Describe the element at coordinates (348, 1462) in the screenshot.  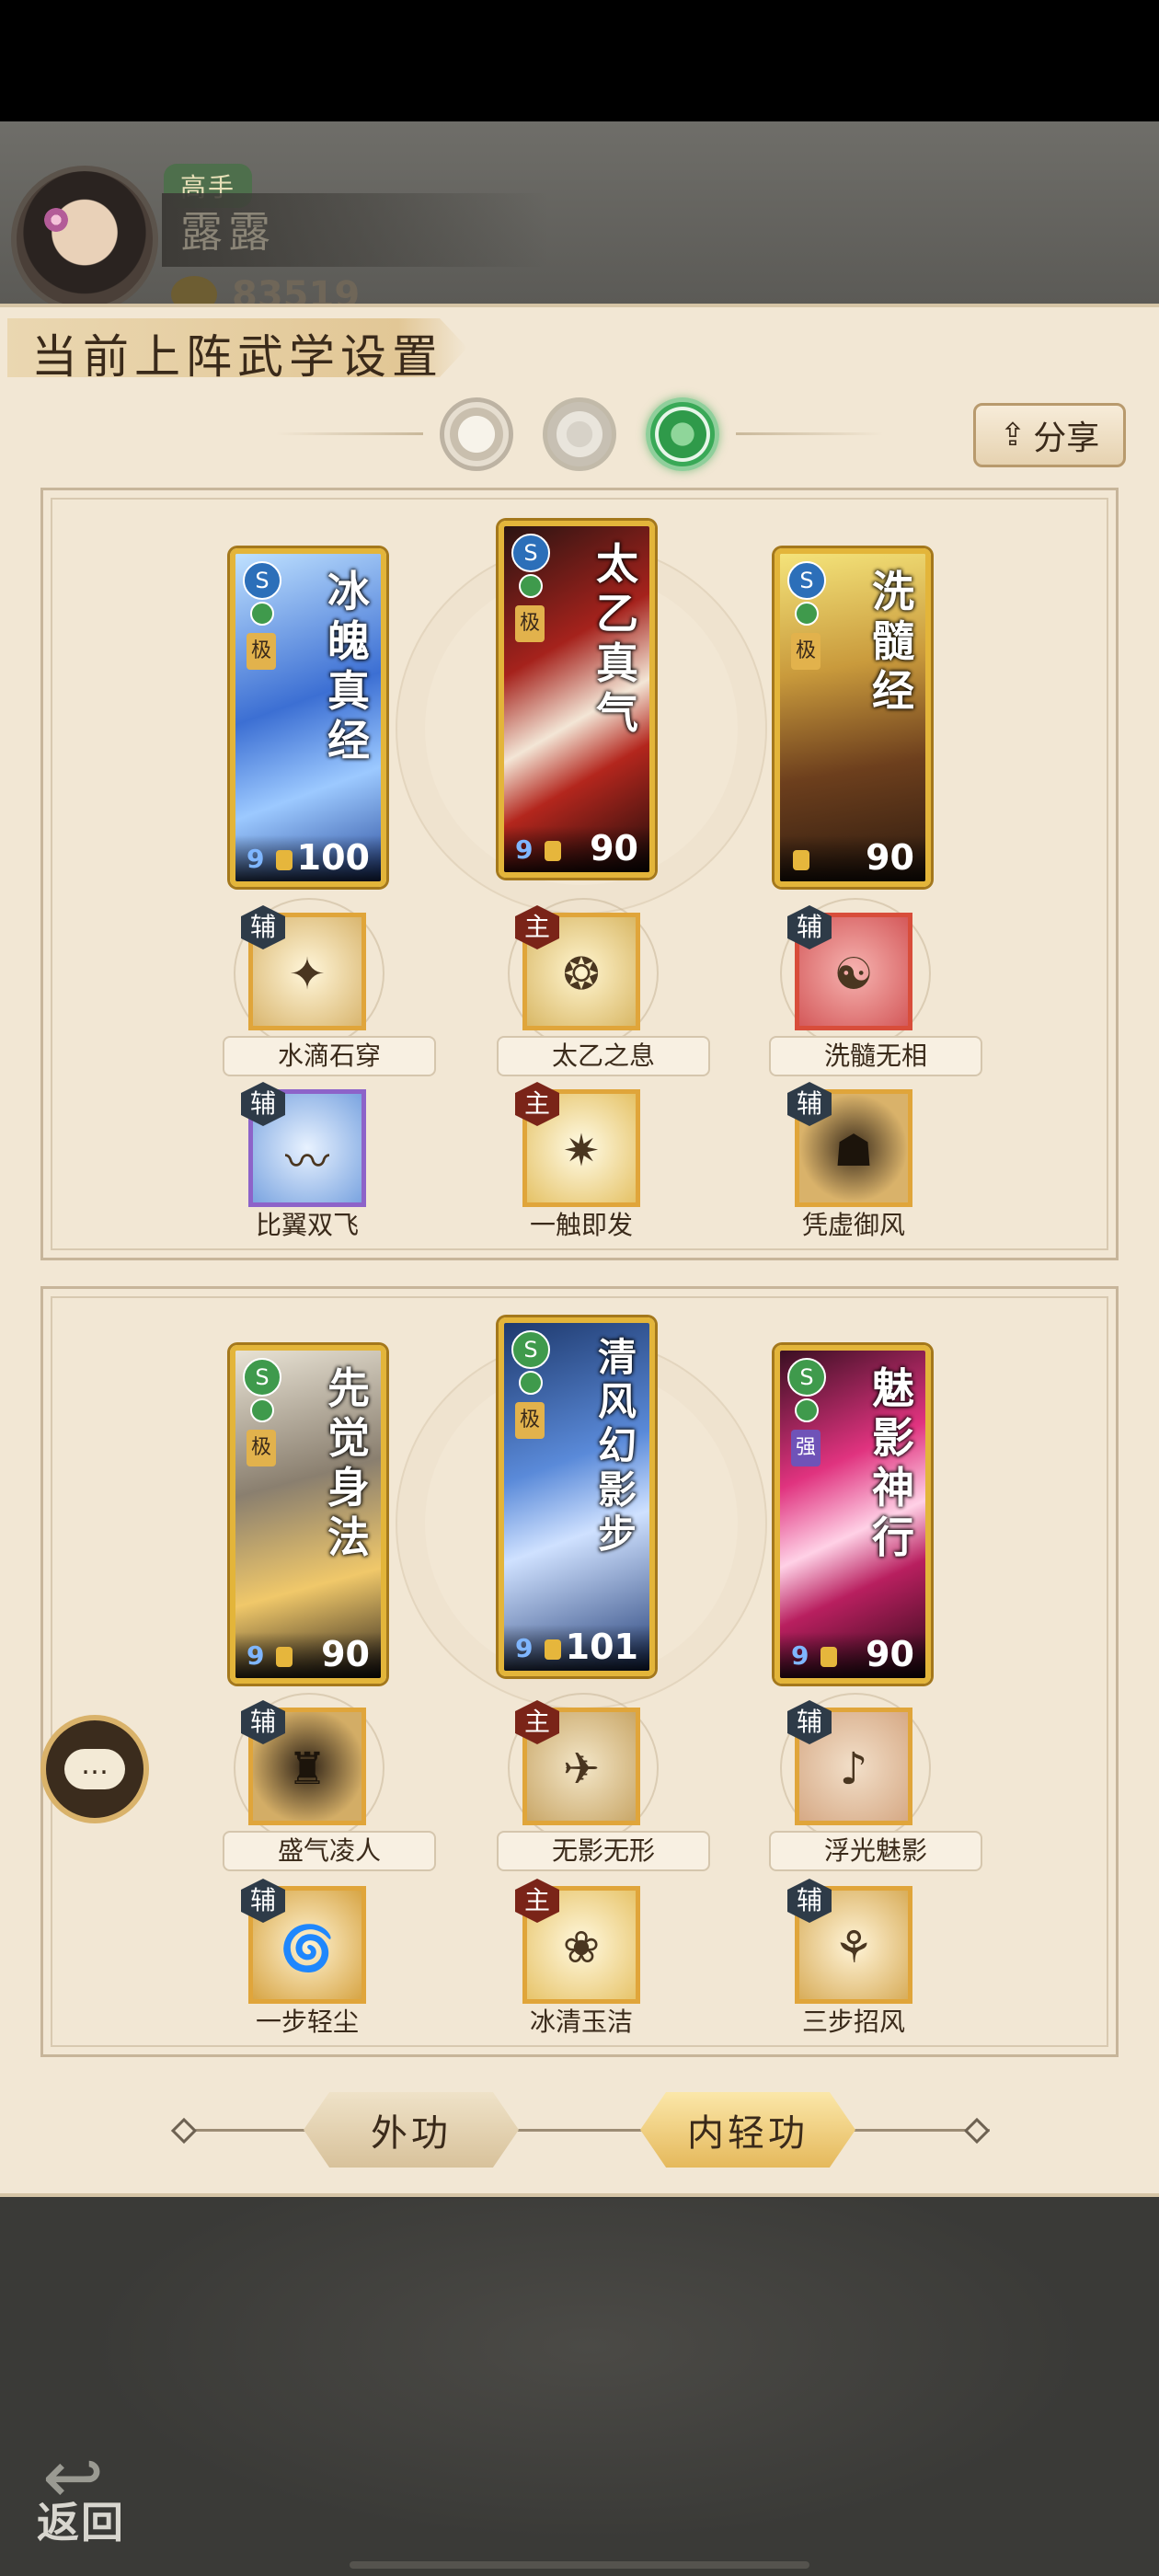
I see `skill-name: 先觉身法` at that location.